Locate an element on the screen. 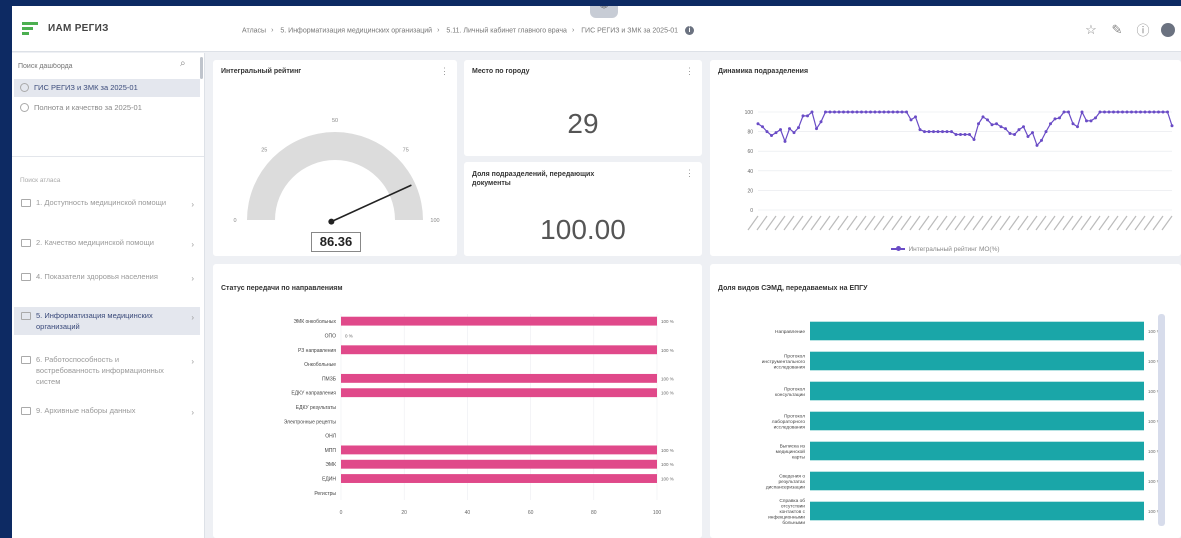 The width and height of the screenshot is (1181, 538). data-label: 100 % is located at coordinates (667, 479).